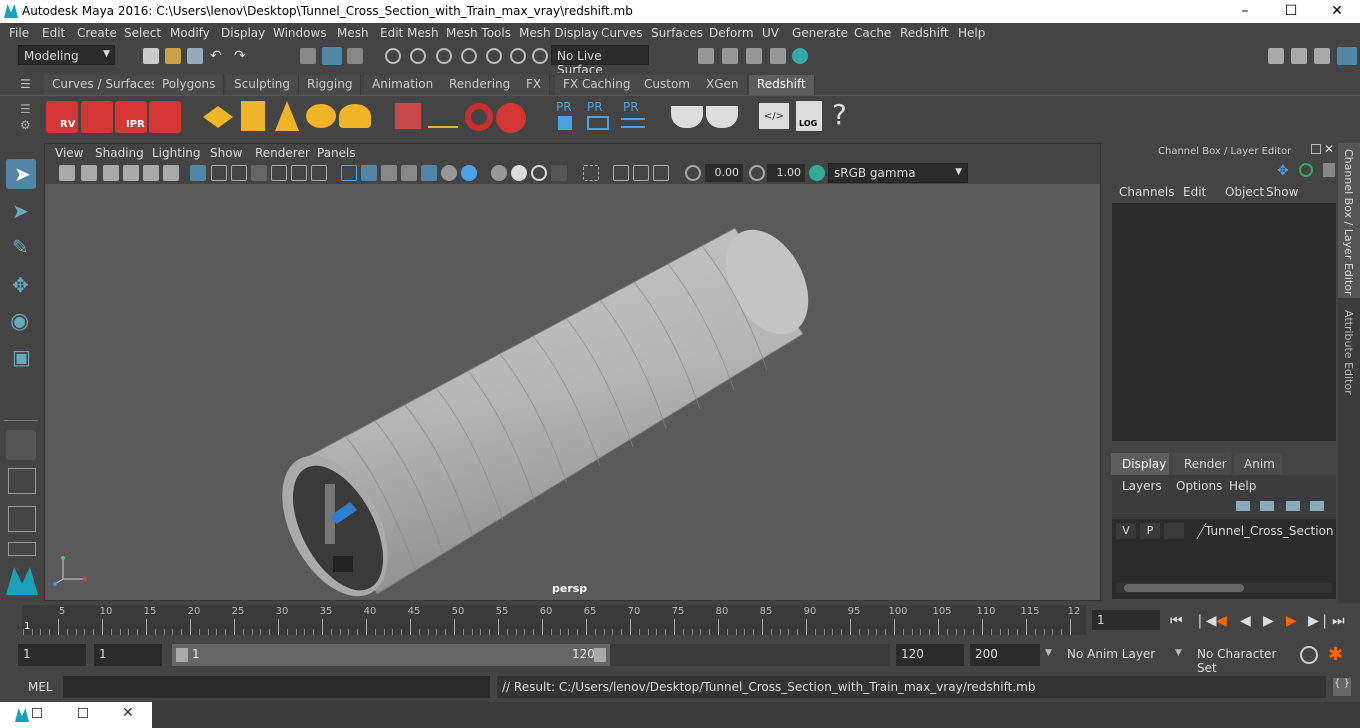  What do you see at coordinates (731, 33) in the screenshot?
I see `menu-deform: Deform` at bounding box center [731, 33].